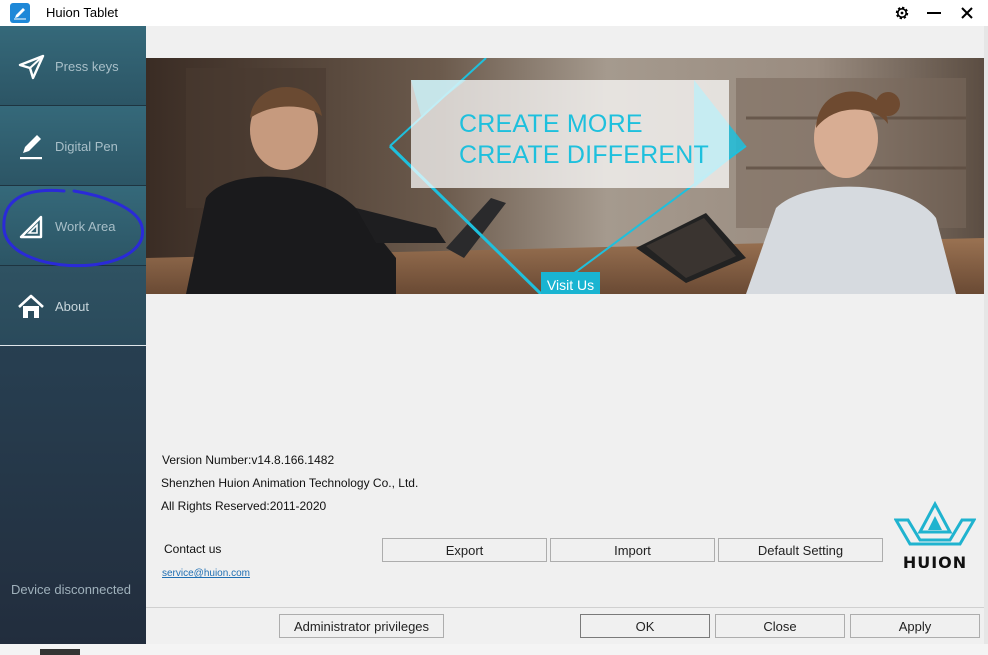 The width and height of the screenshot is (988, 655). Describe the element at coordinates (31, 306) in the screenshot. I see `home-icon` at that location.